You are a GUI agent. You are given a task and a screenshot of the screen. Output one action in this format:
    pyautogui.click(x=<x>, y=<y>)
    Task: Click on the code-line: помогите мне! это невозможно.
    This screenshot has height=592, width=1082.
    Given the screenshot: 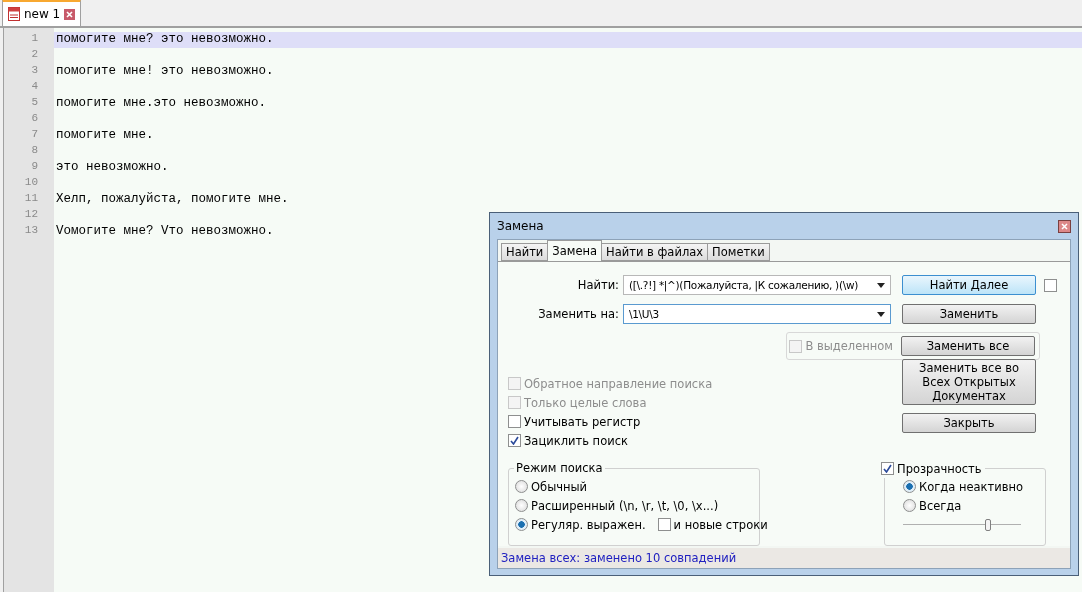 What is the action you would take?
    pyautogui.click(x=165, y=71)
    